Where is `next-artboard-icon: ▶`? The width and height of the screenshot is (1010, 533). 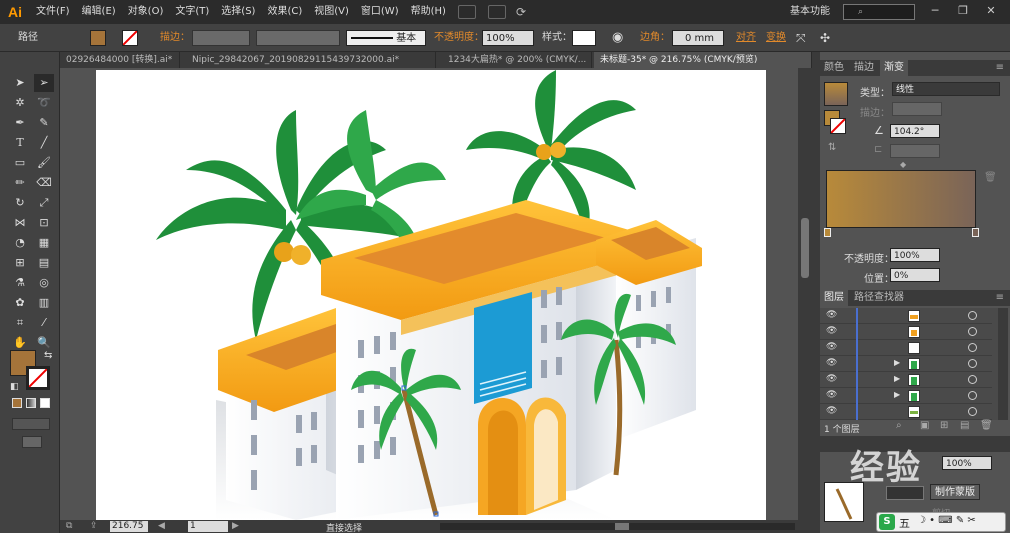 next-artboard-icon: ▶ is located at coordinates (235, 526).